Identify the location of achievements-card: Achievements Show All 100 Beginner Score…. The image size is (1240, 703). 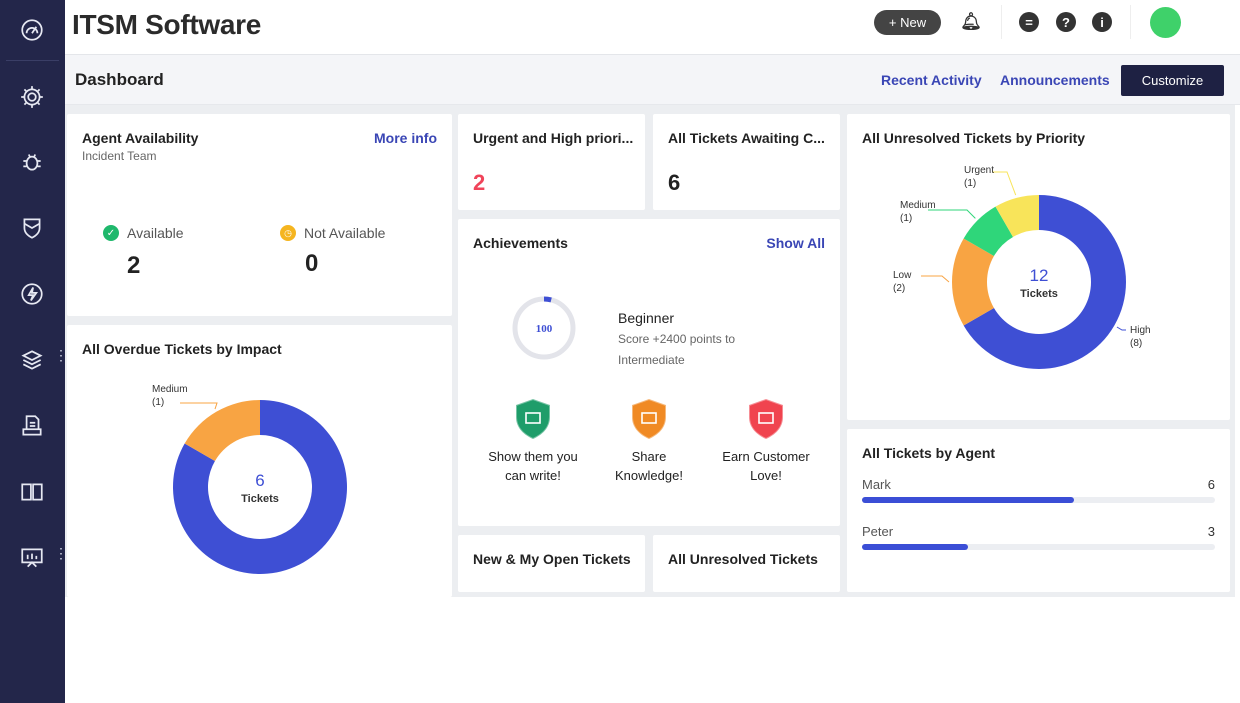
(649, 372).